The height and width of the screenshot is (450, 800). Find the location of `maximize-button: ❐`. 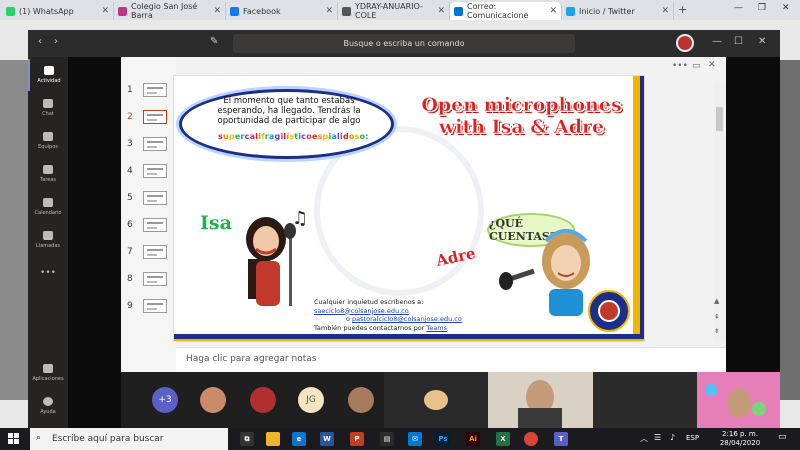

maximize-button: ❐ is located at coordinates (762, 8).